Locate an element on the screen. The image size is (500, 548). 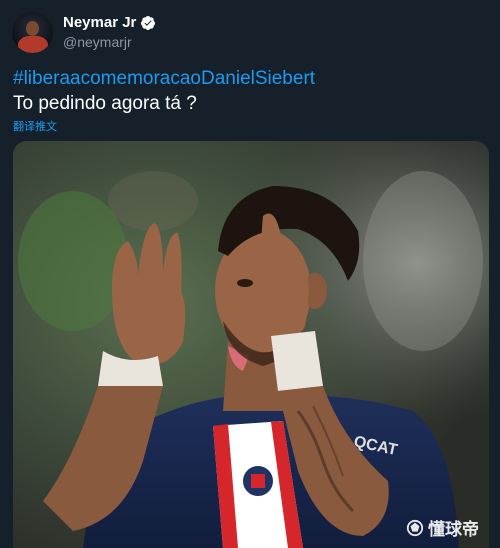
watermark: 懂球帝 is located at coordinates (442, 527).